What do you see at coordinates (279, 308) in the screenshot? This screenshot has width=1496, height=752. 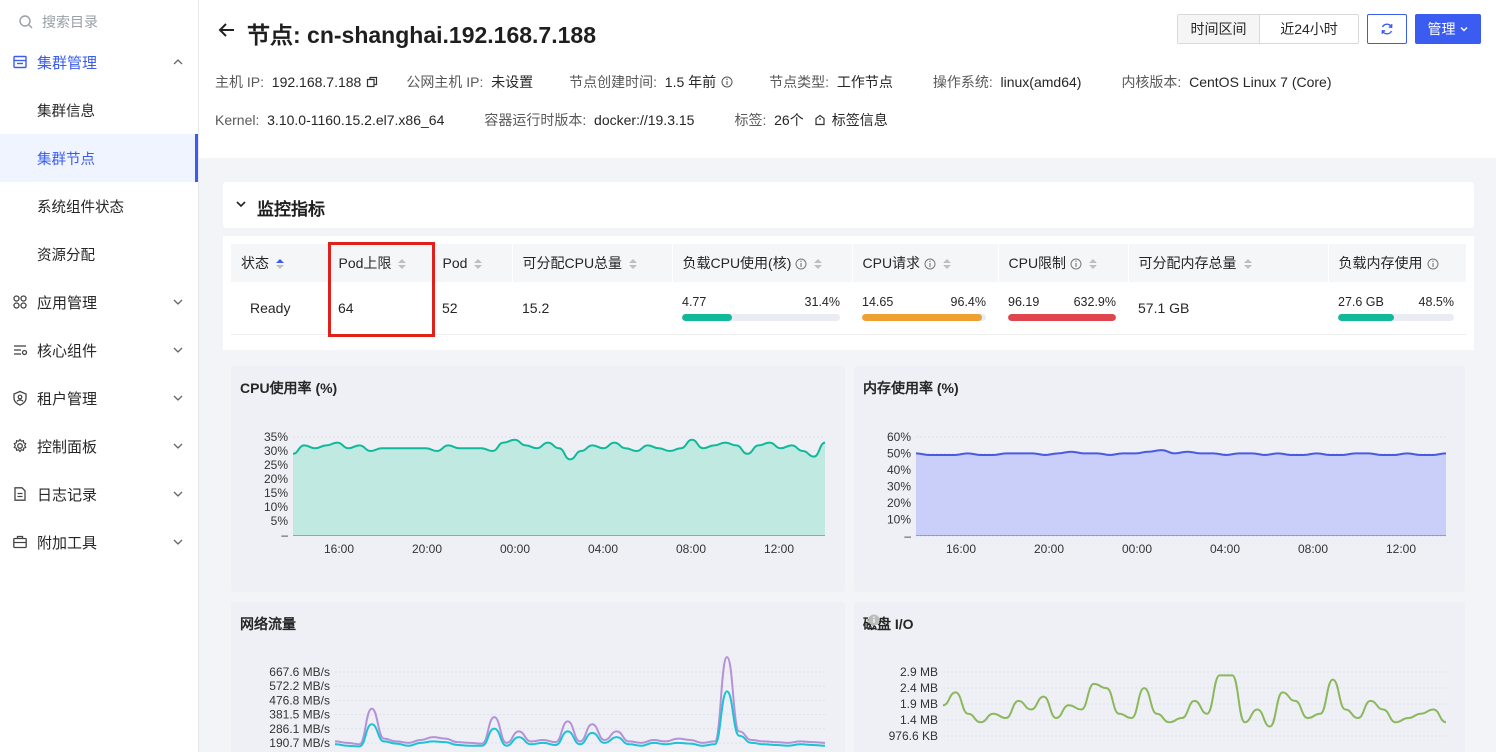 I see `cell-status: Ready` at bounding box center [279, 308].